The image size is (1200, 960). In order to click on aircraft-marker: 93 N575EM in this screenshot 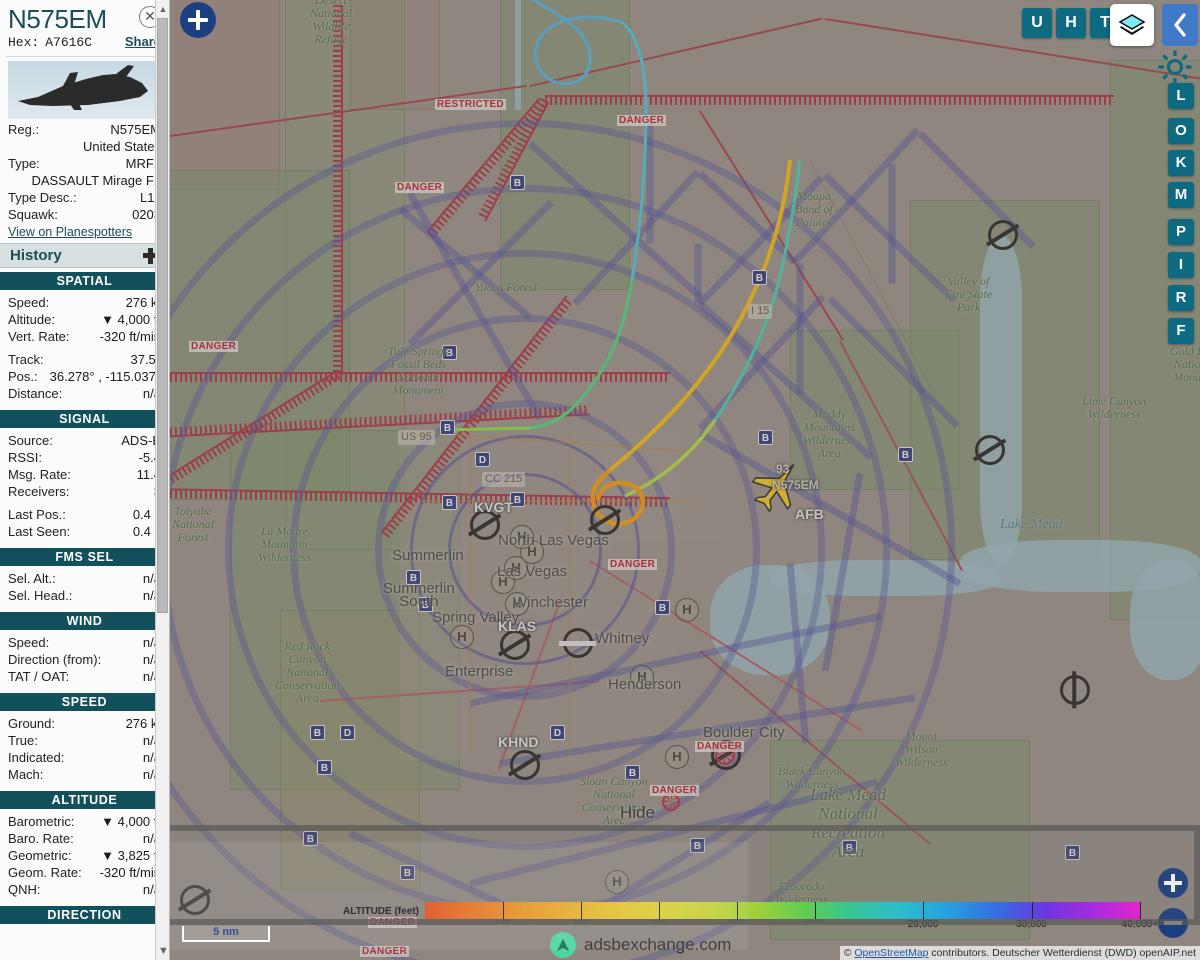, I will do `click(783, 485)`.